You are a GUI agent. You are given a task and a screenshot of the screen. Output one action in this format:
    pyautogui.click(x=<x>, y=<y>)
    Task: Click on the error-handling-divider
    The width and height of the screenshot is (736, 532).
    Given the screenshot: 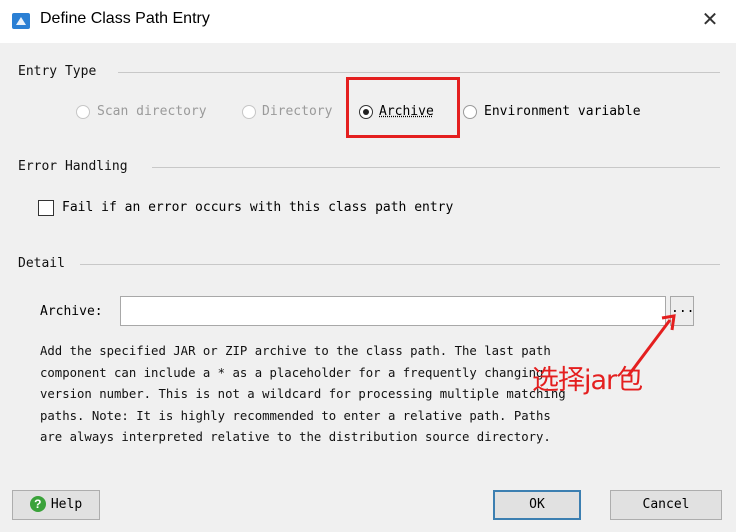 What is the action you would take?
    pyautogui.click(x=436, y=167)
    